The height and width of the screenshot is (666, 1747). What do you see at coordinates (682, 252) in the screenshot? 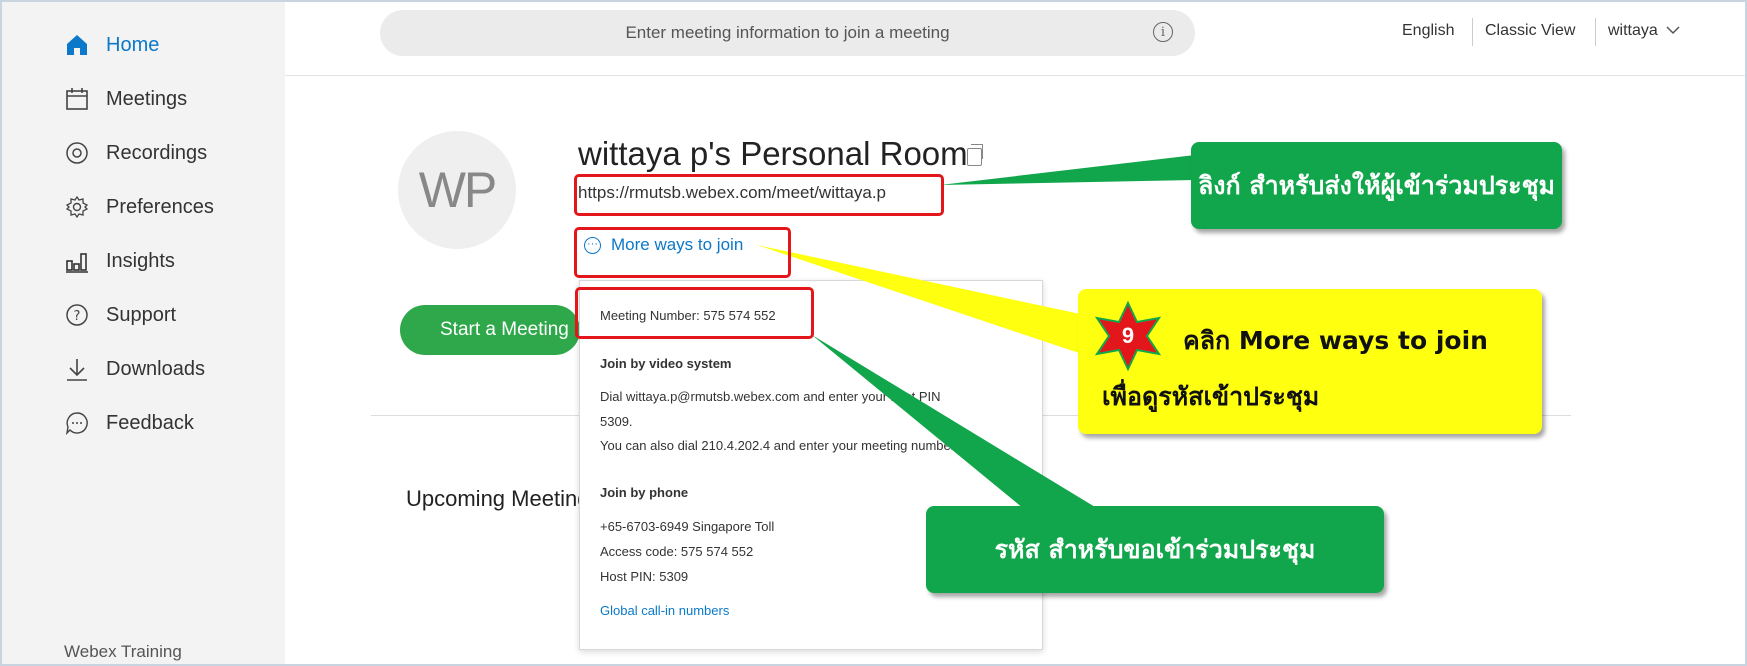
I see `more-ways-highlight-box` at bounding box center [682, 252].